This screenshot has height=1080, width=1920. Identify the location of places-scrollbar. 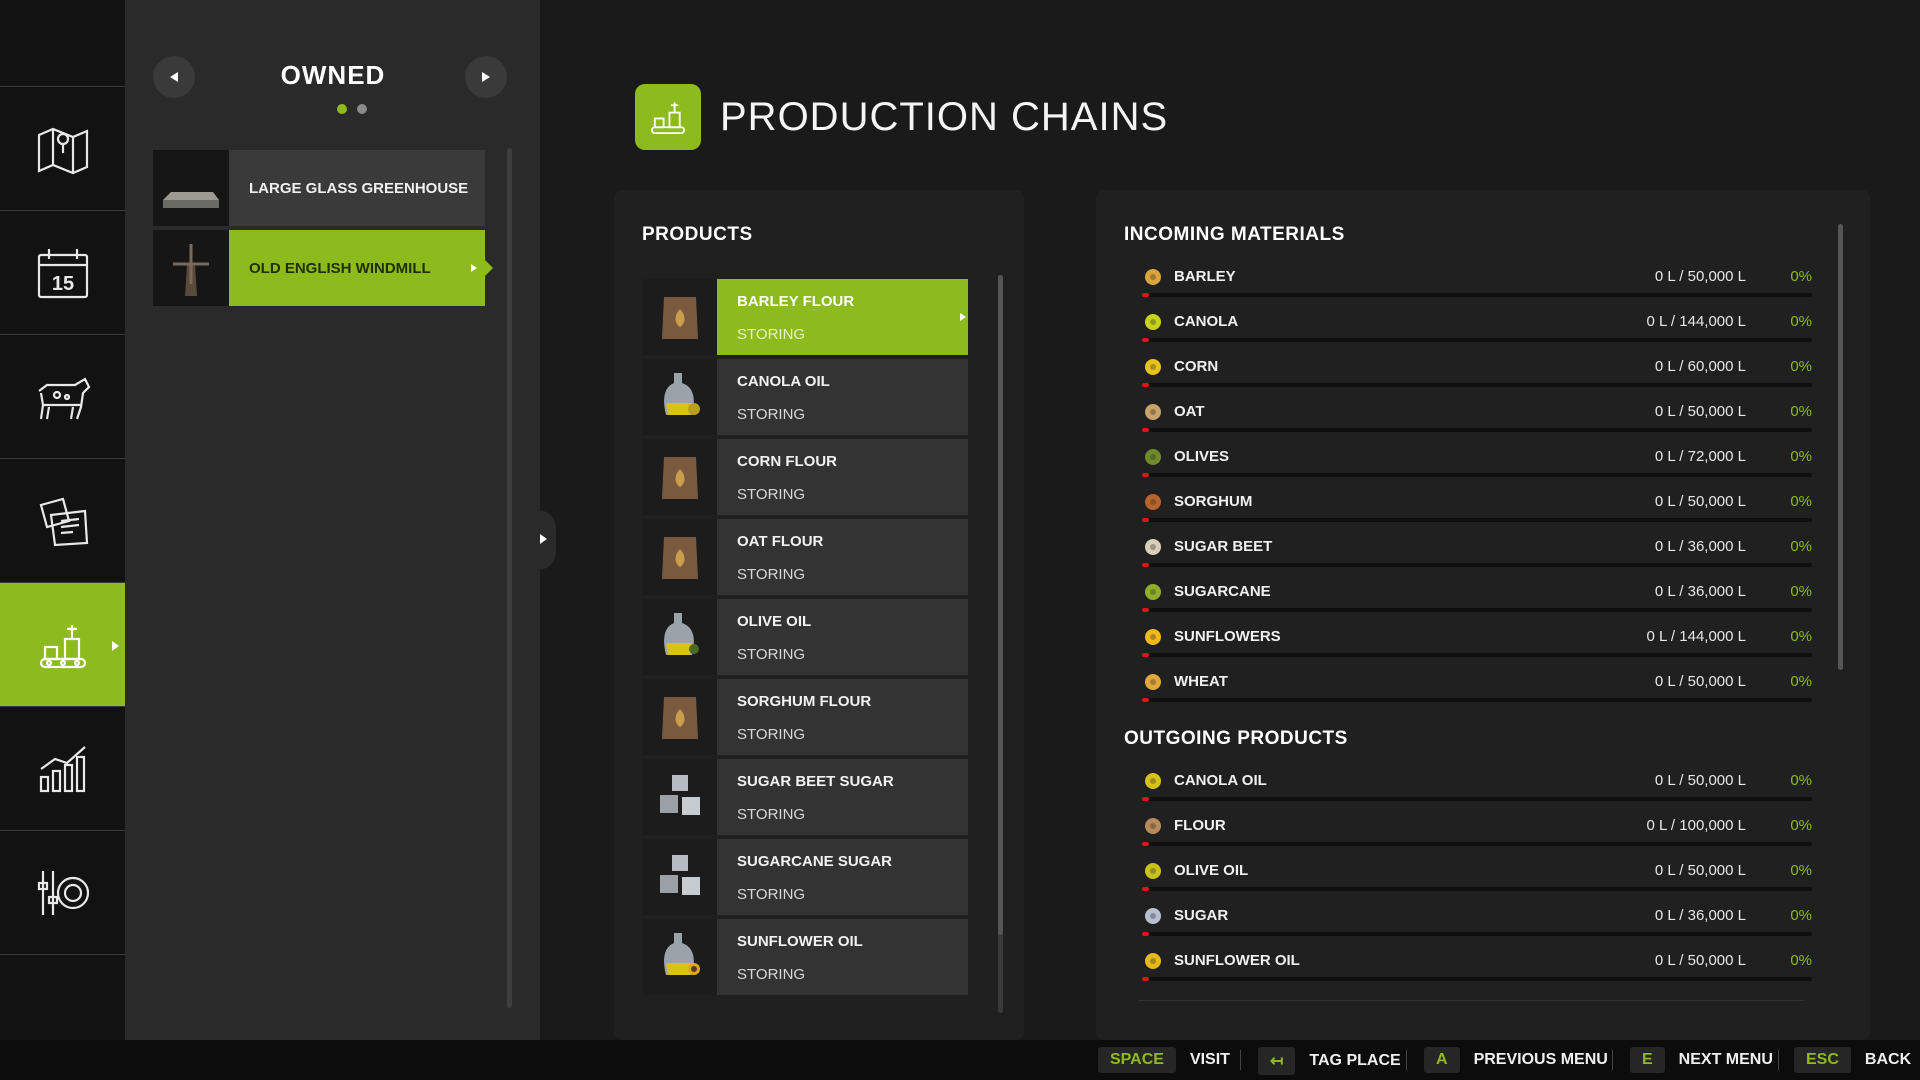
(509, 578).